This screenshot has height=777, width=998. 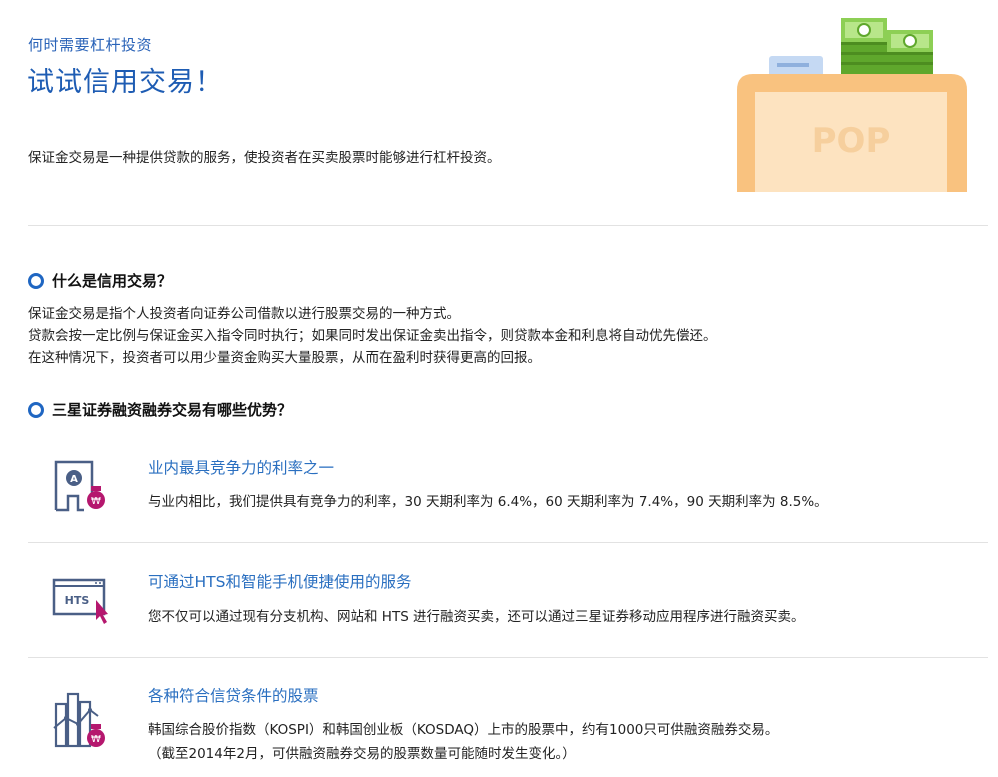 What do you see at coordinates (284, 358) in the screenshot?
I see `definition-line: 在这种情况下，投资者可以用少量资金购买大量股票，从而在盈利时获得更高的回报。` at bounding box center [284, 358].